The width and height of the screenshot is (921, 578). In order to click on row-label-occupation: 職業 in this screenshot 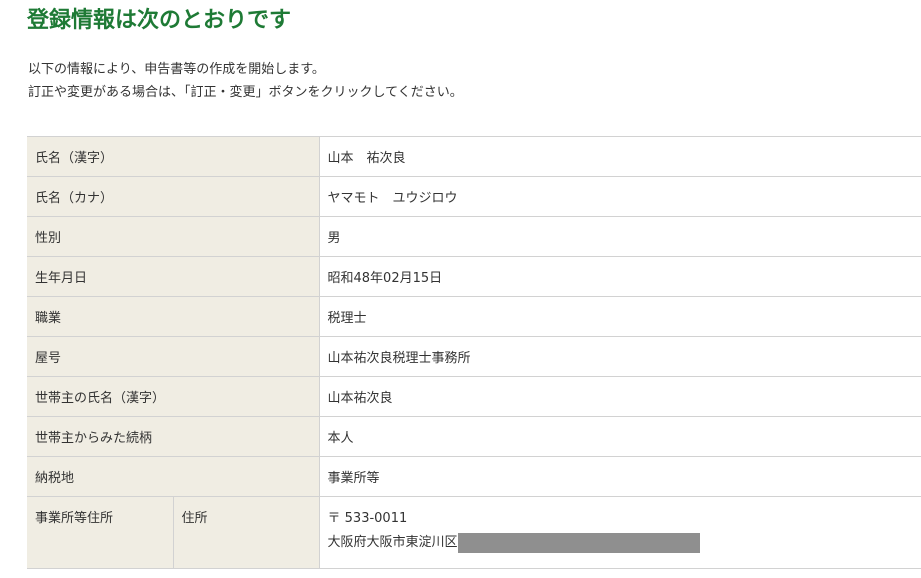, I will do `click(173, 316)`.